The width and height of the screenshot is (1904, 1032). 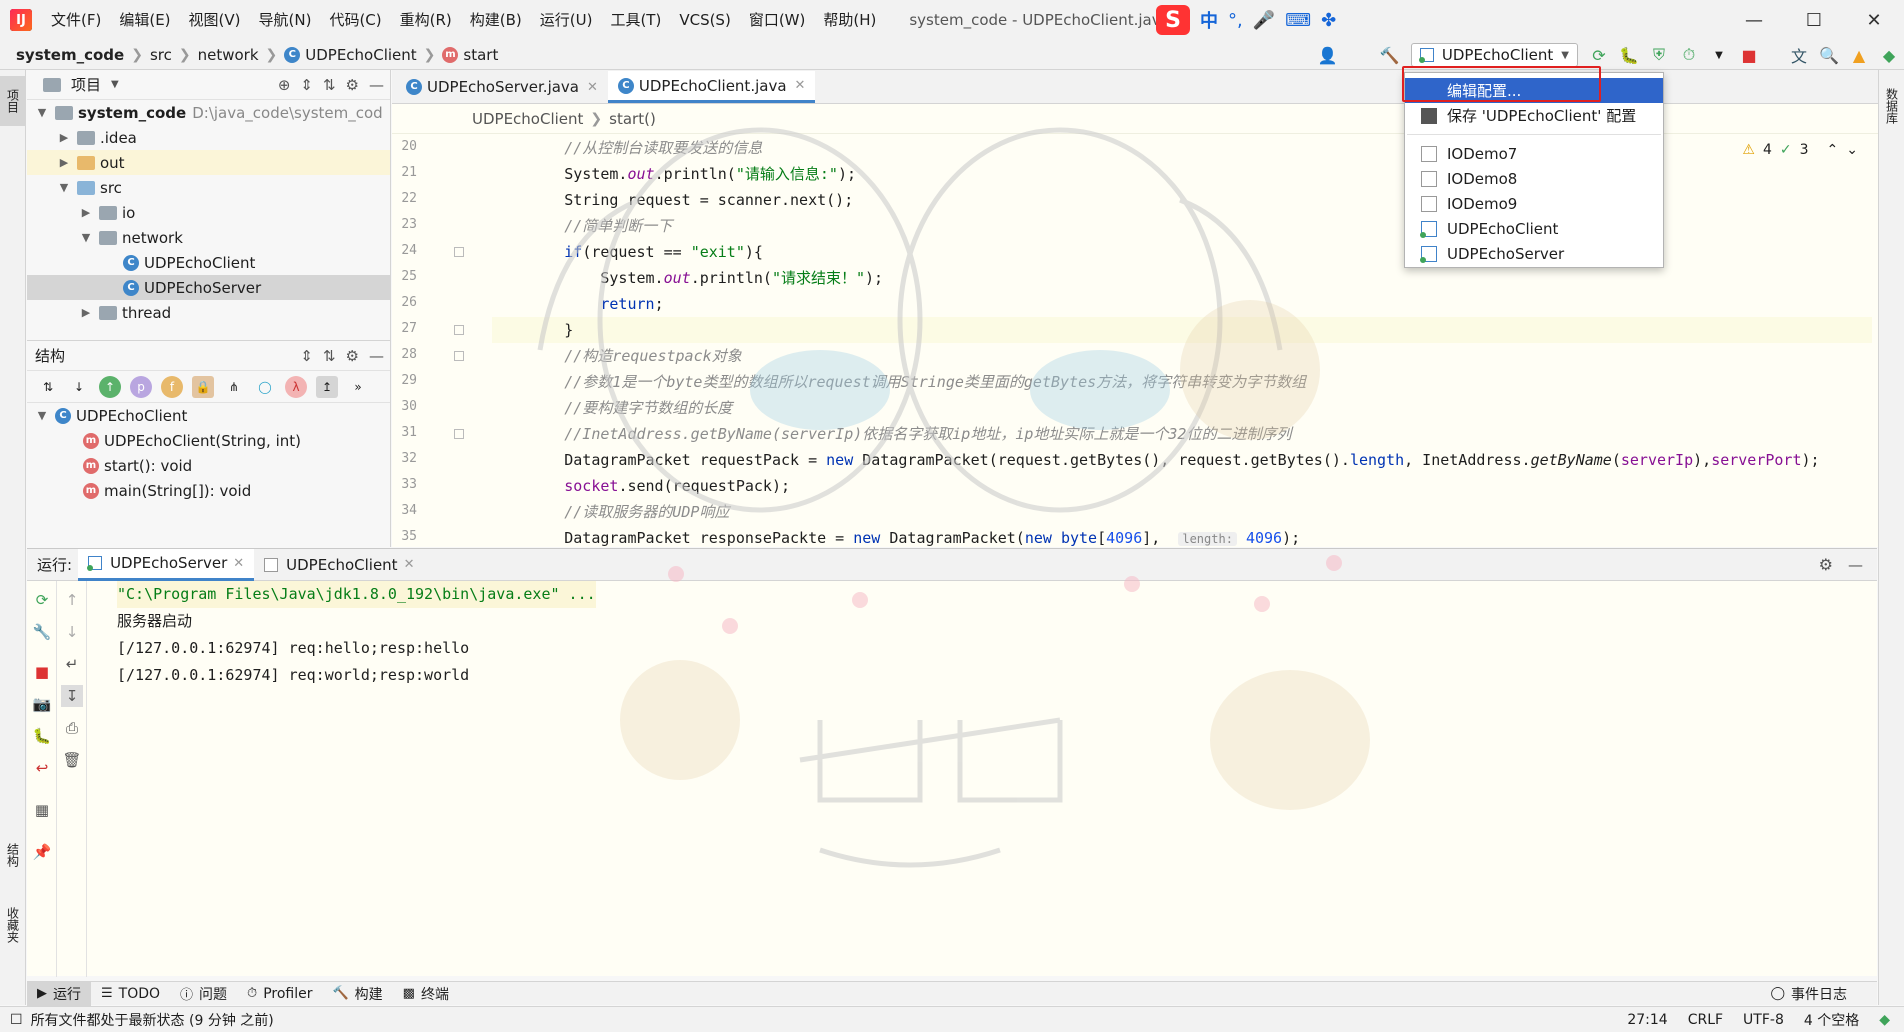 I want to click on config-item-iodemo7: IODemo7, so click(x=1534, y=153).